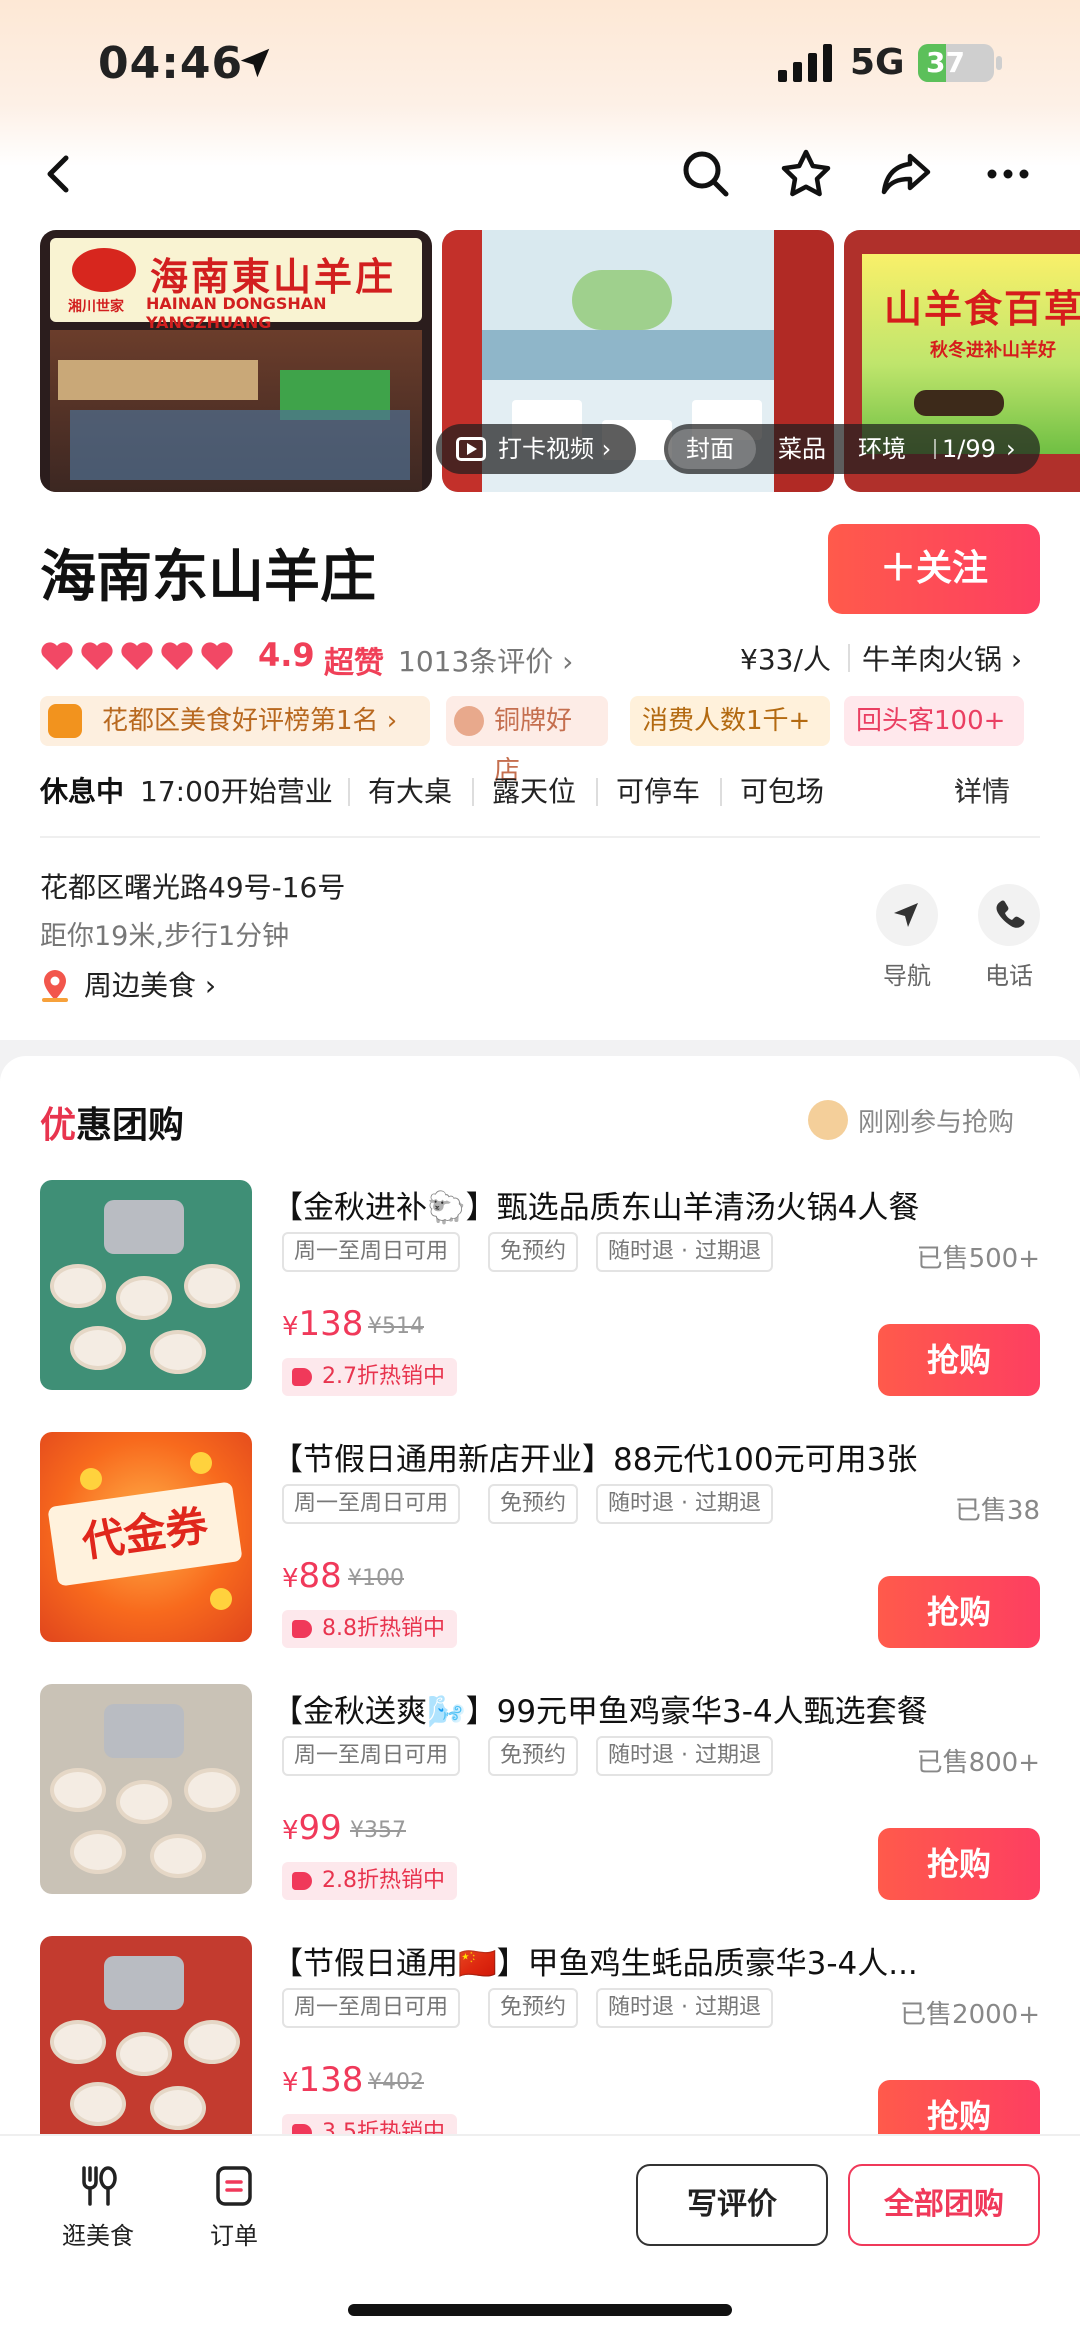  What do you see at coordinates (658, 791) in the screenshot?
I see `feature-parking: 可停车` at bounding box center [658, 791].